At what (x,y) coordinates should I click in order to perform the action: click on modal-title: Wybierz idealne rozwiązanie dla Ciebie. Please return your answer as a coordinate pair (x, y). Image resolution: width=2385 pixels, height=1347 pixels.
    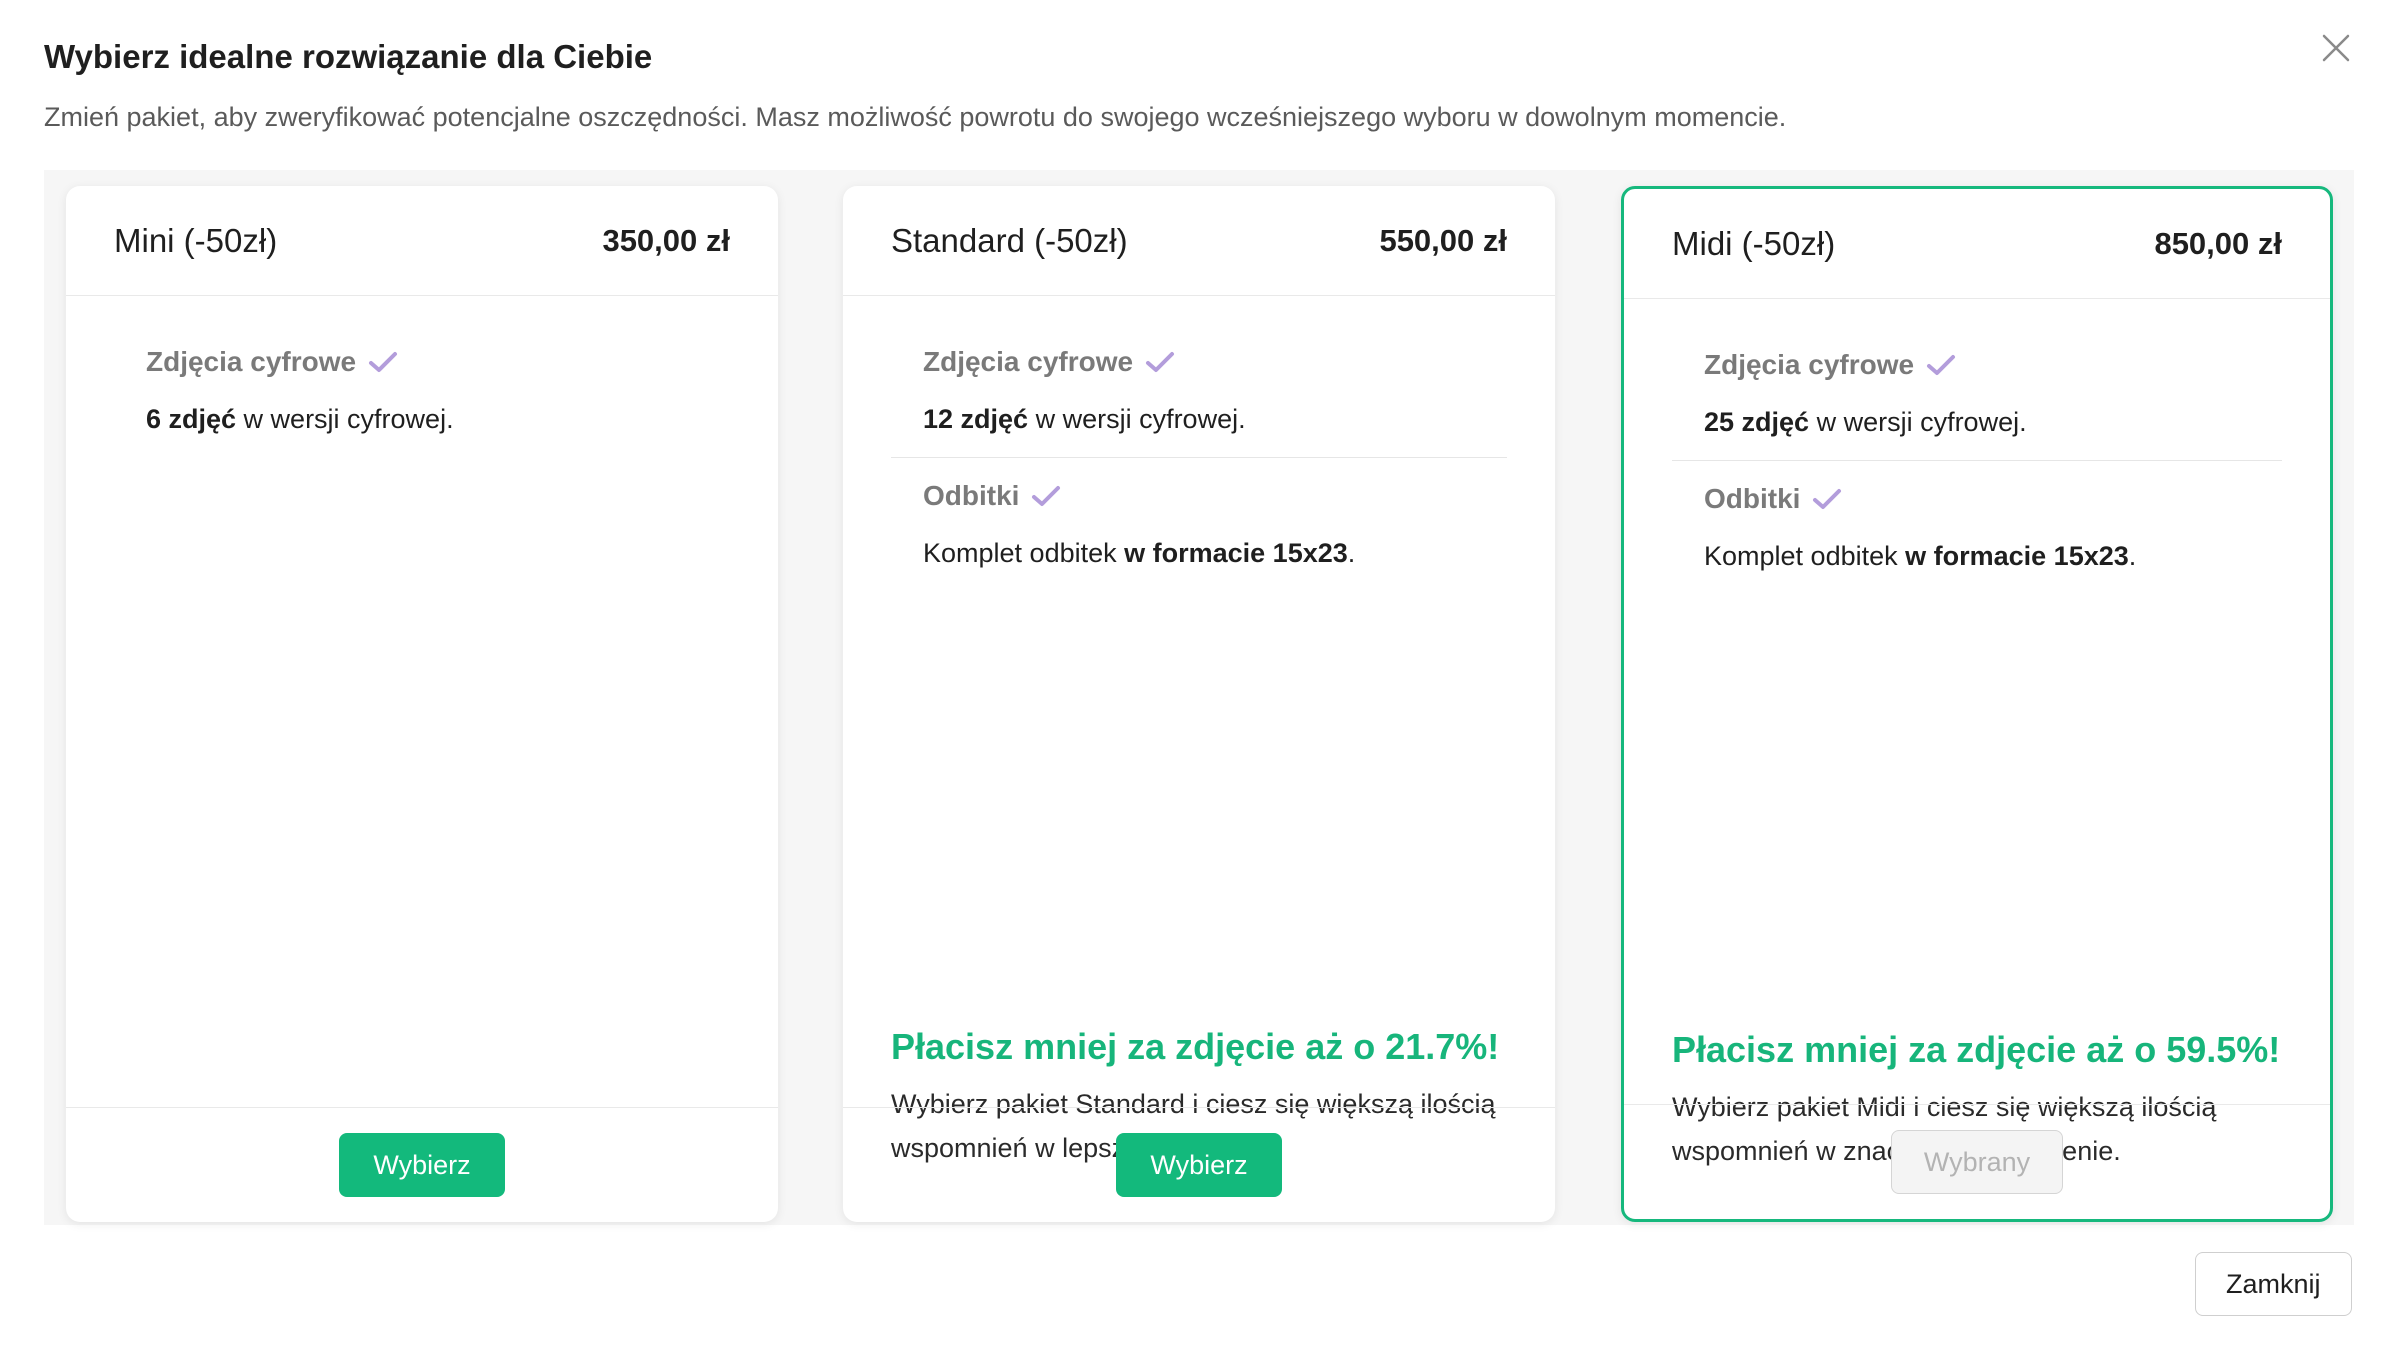
    Looking at the image, I should click on (348, 56).